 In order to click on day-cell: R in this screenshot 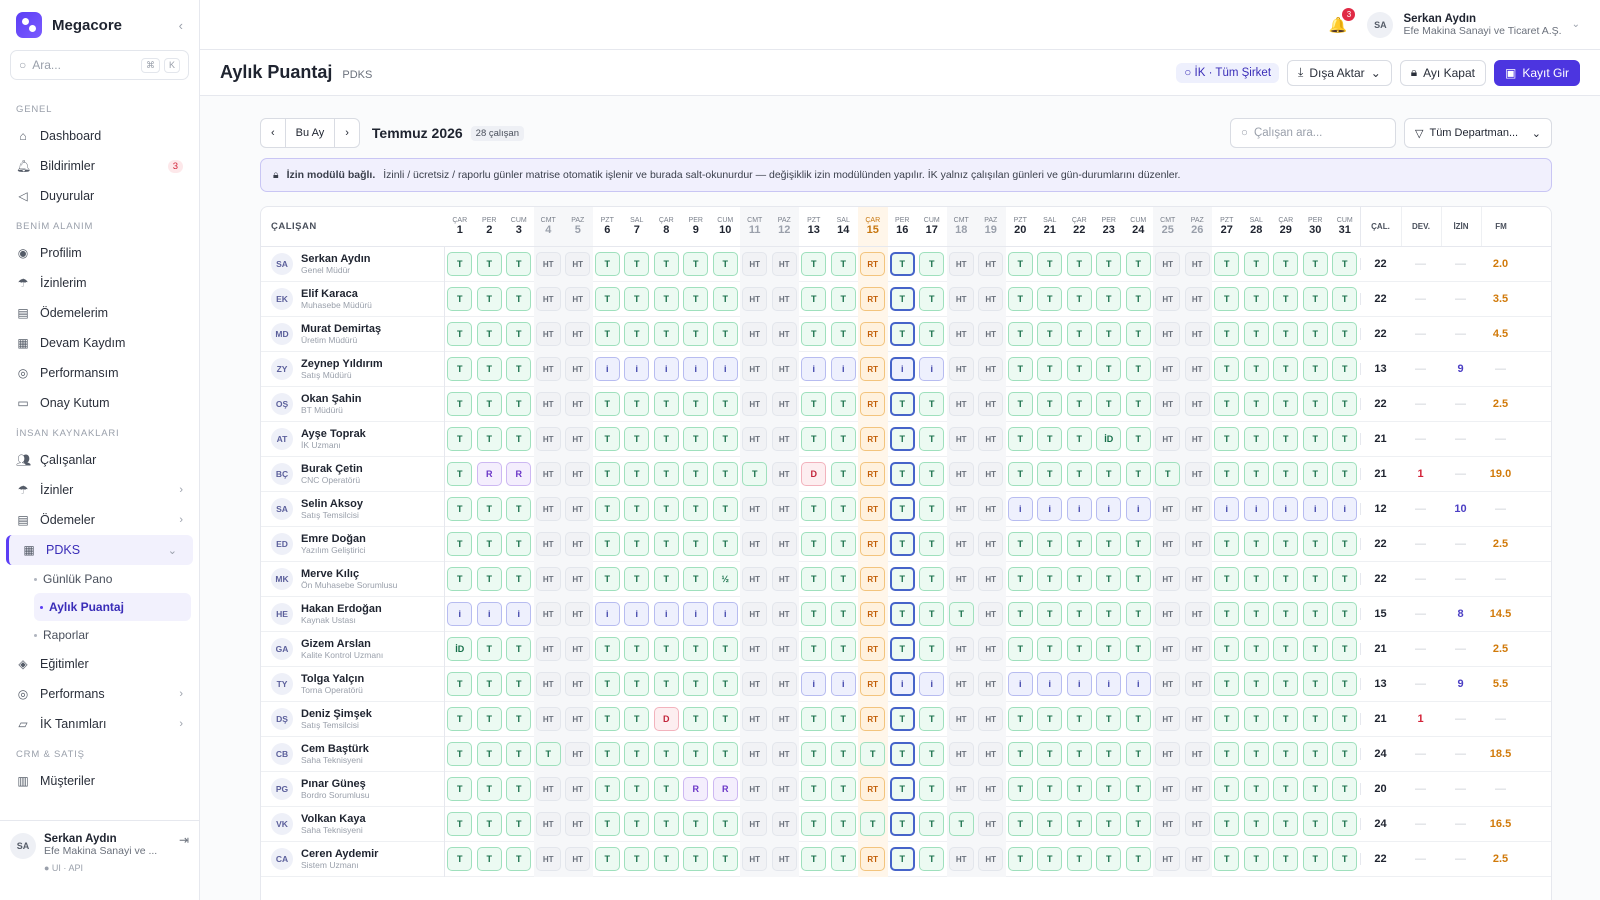, I will do `click(490, 474)`.